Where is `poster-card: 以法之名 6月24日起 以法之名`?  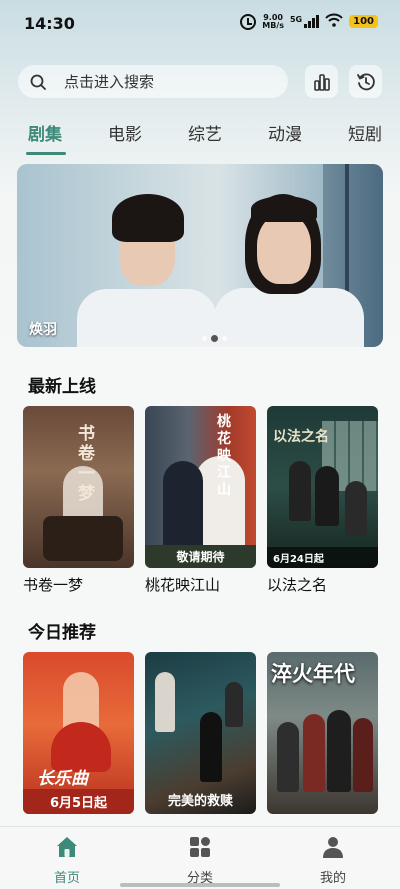
poster-card: 以法之名 6月24日起 以法之名 is located at coordinates (322, 500).